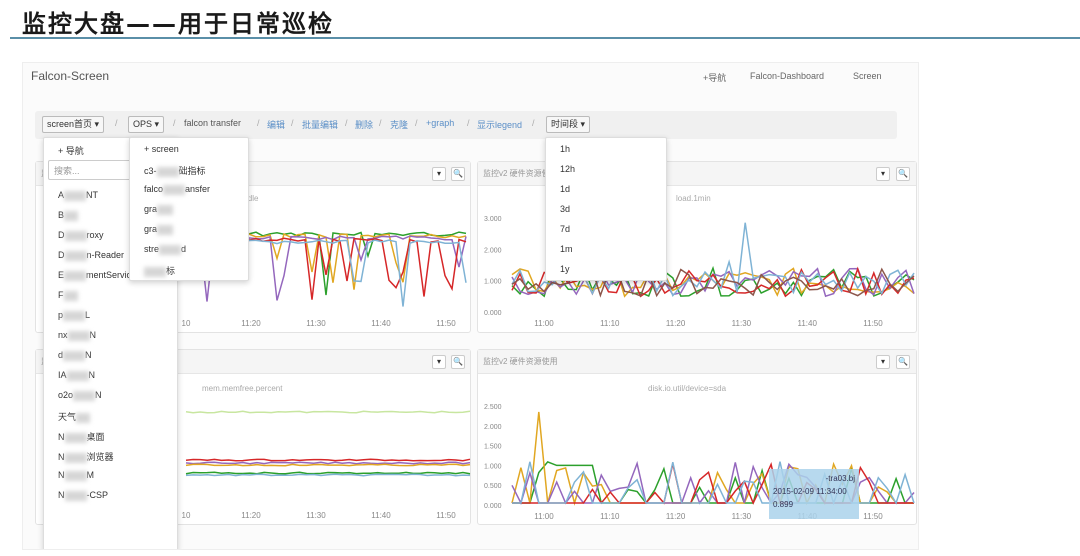  Describe the element at coordinates (76, 475) in the screenshot. I see `screen-item: NM` at that location.